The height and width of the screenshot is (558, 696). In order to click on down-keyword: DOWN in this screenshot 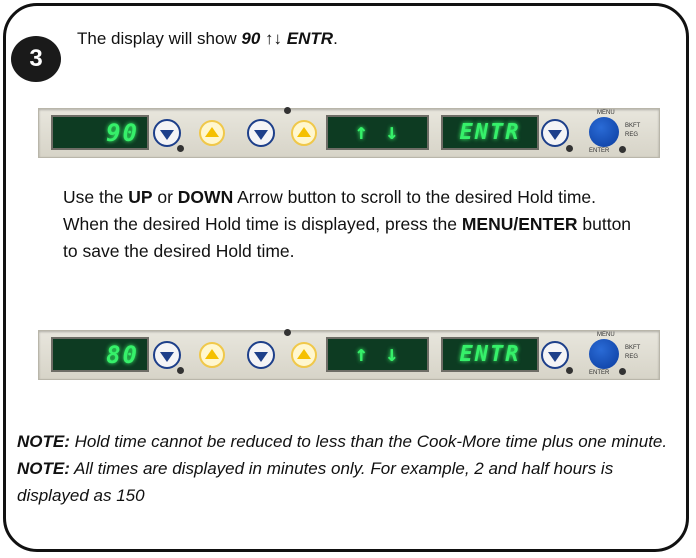, I will do `click(205, 197)`.